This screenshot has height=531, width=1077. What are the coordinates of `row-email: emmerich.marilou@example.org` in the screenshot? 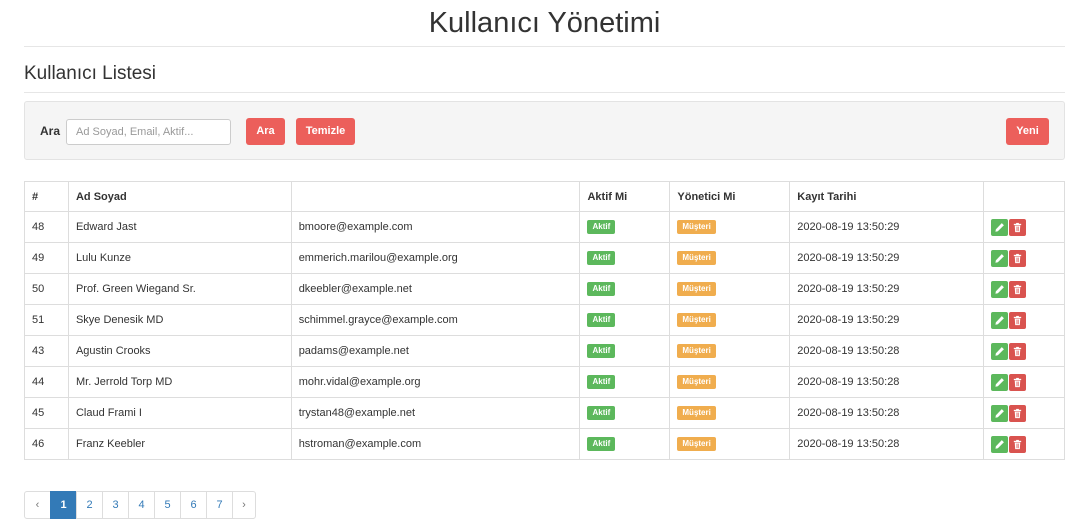 It's located at (435, 258).